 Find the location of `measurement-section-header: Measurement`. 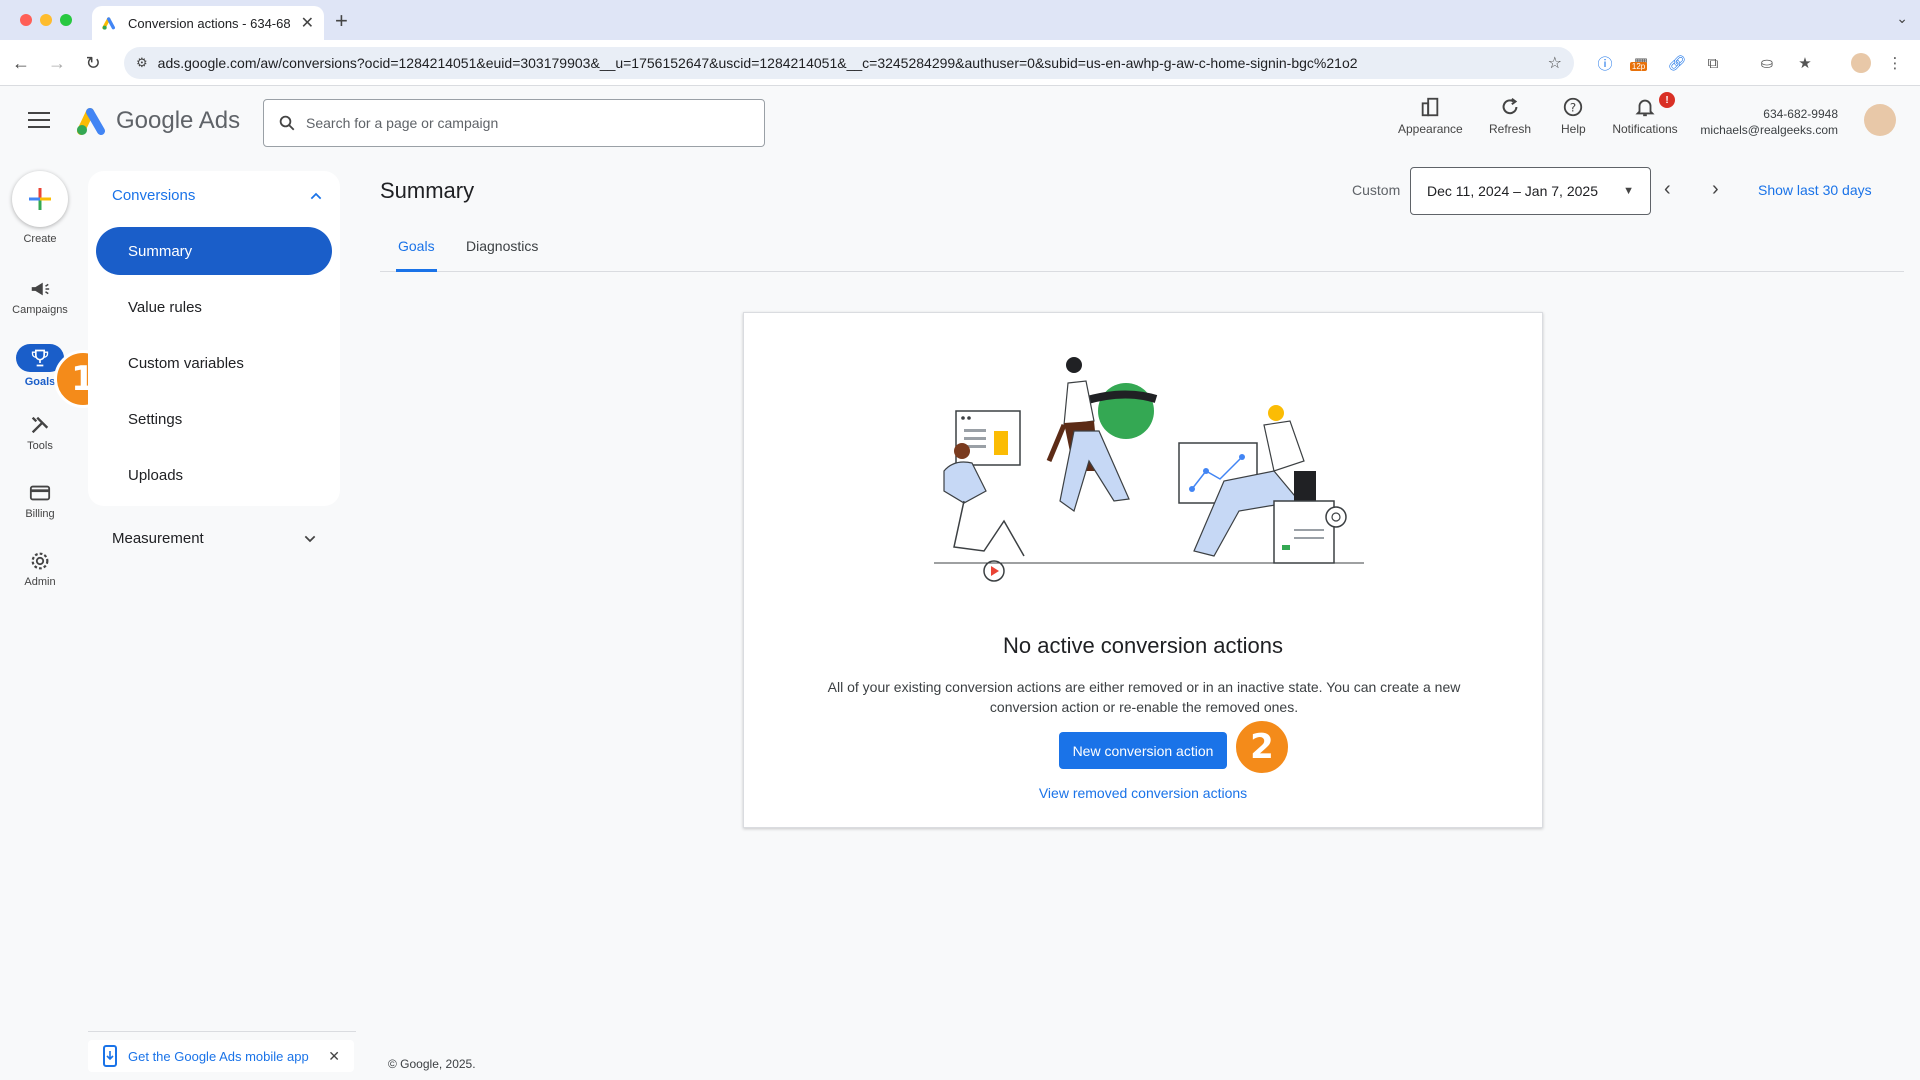

measurement-section-header: Measurement is located at coordinates (215, 538).